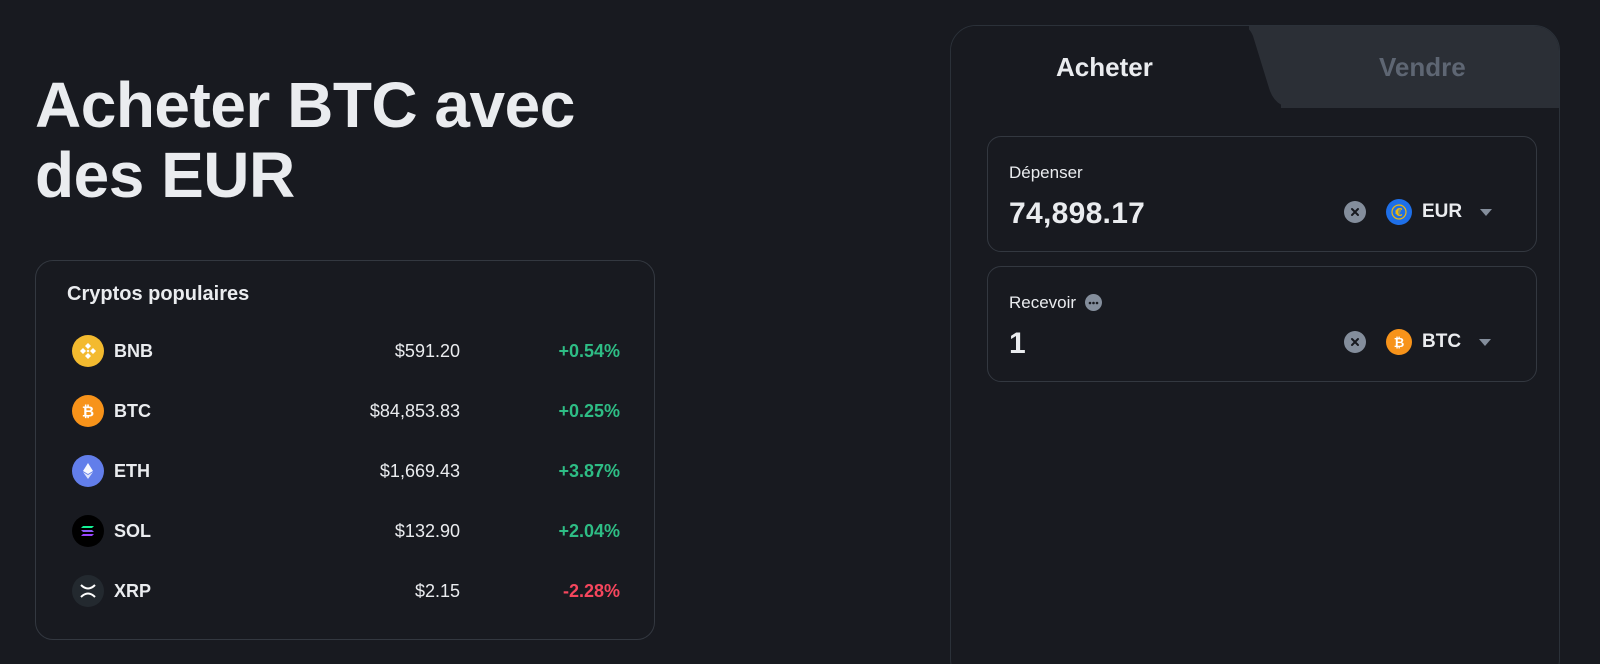 This screenshot has width=1600, height=664. I want to click on crypto-change: +0.25%, so click(589, 411).